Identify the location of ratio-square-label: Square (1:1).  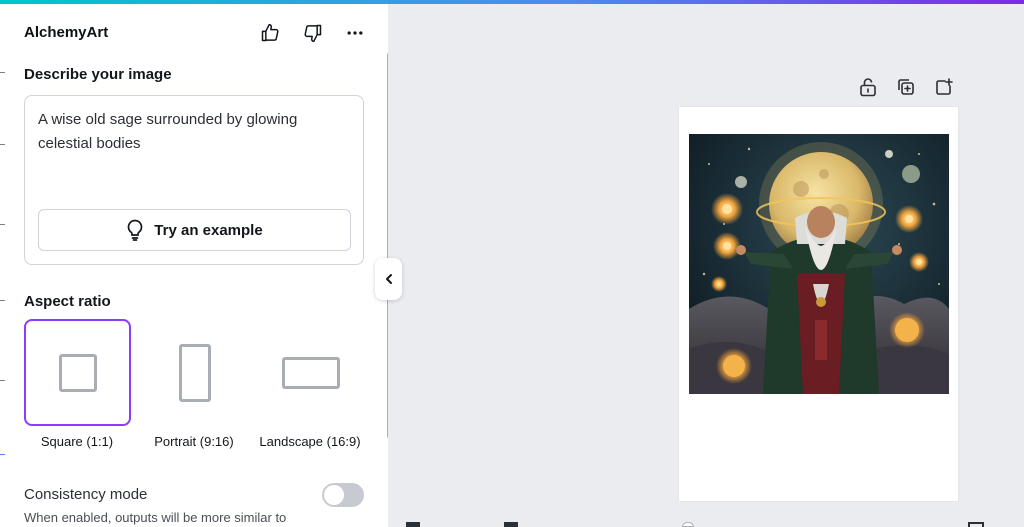
(77, 441).